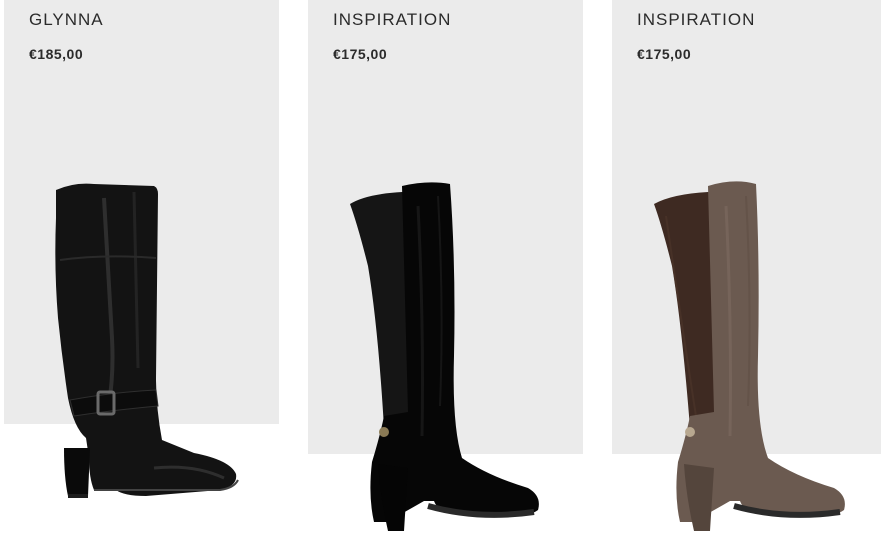 The width and height of the screenshot is (881, 557). Describe the element at coordinates (144, 339) in the screenshot. I see `product-image-black-leather-boot` at that location.